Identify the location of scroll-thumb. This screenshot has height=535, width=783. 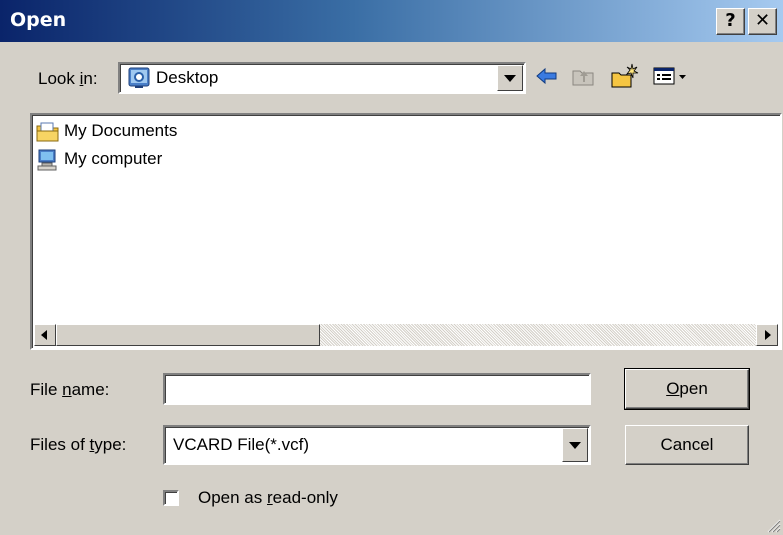
(188, 335).